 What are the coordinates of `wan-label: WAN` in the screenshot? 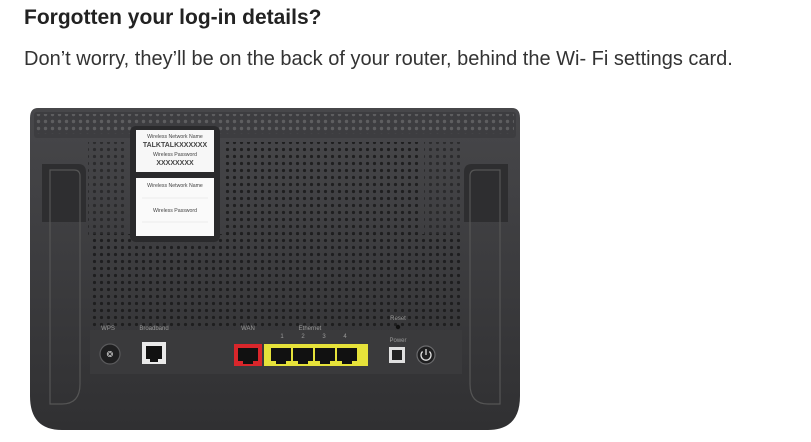 It's located at (248, 329).